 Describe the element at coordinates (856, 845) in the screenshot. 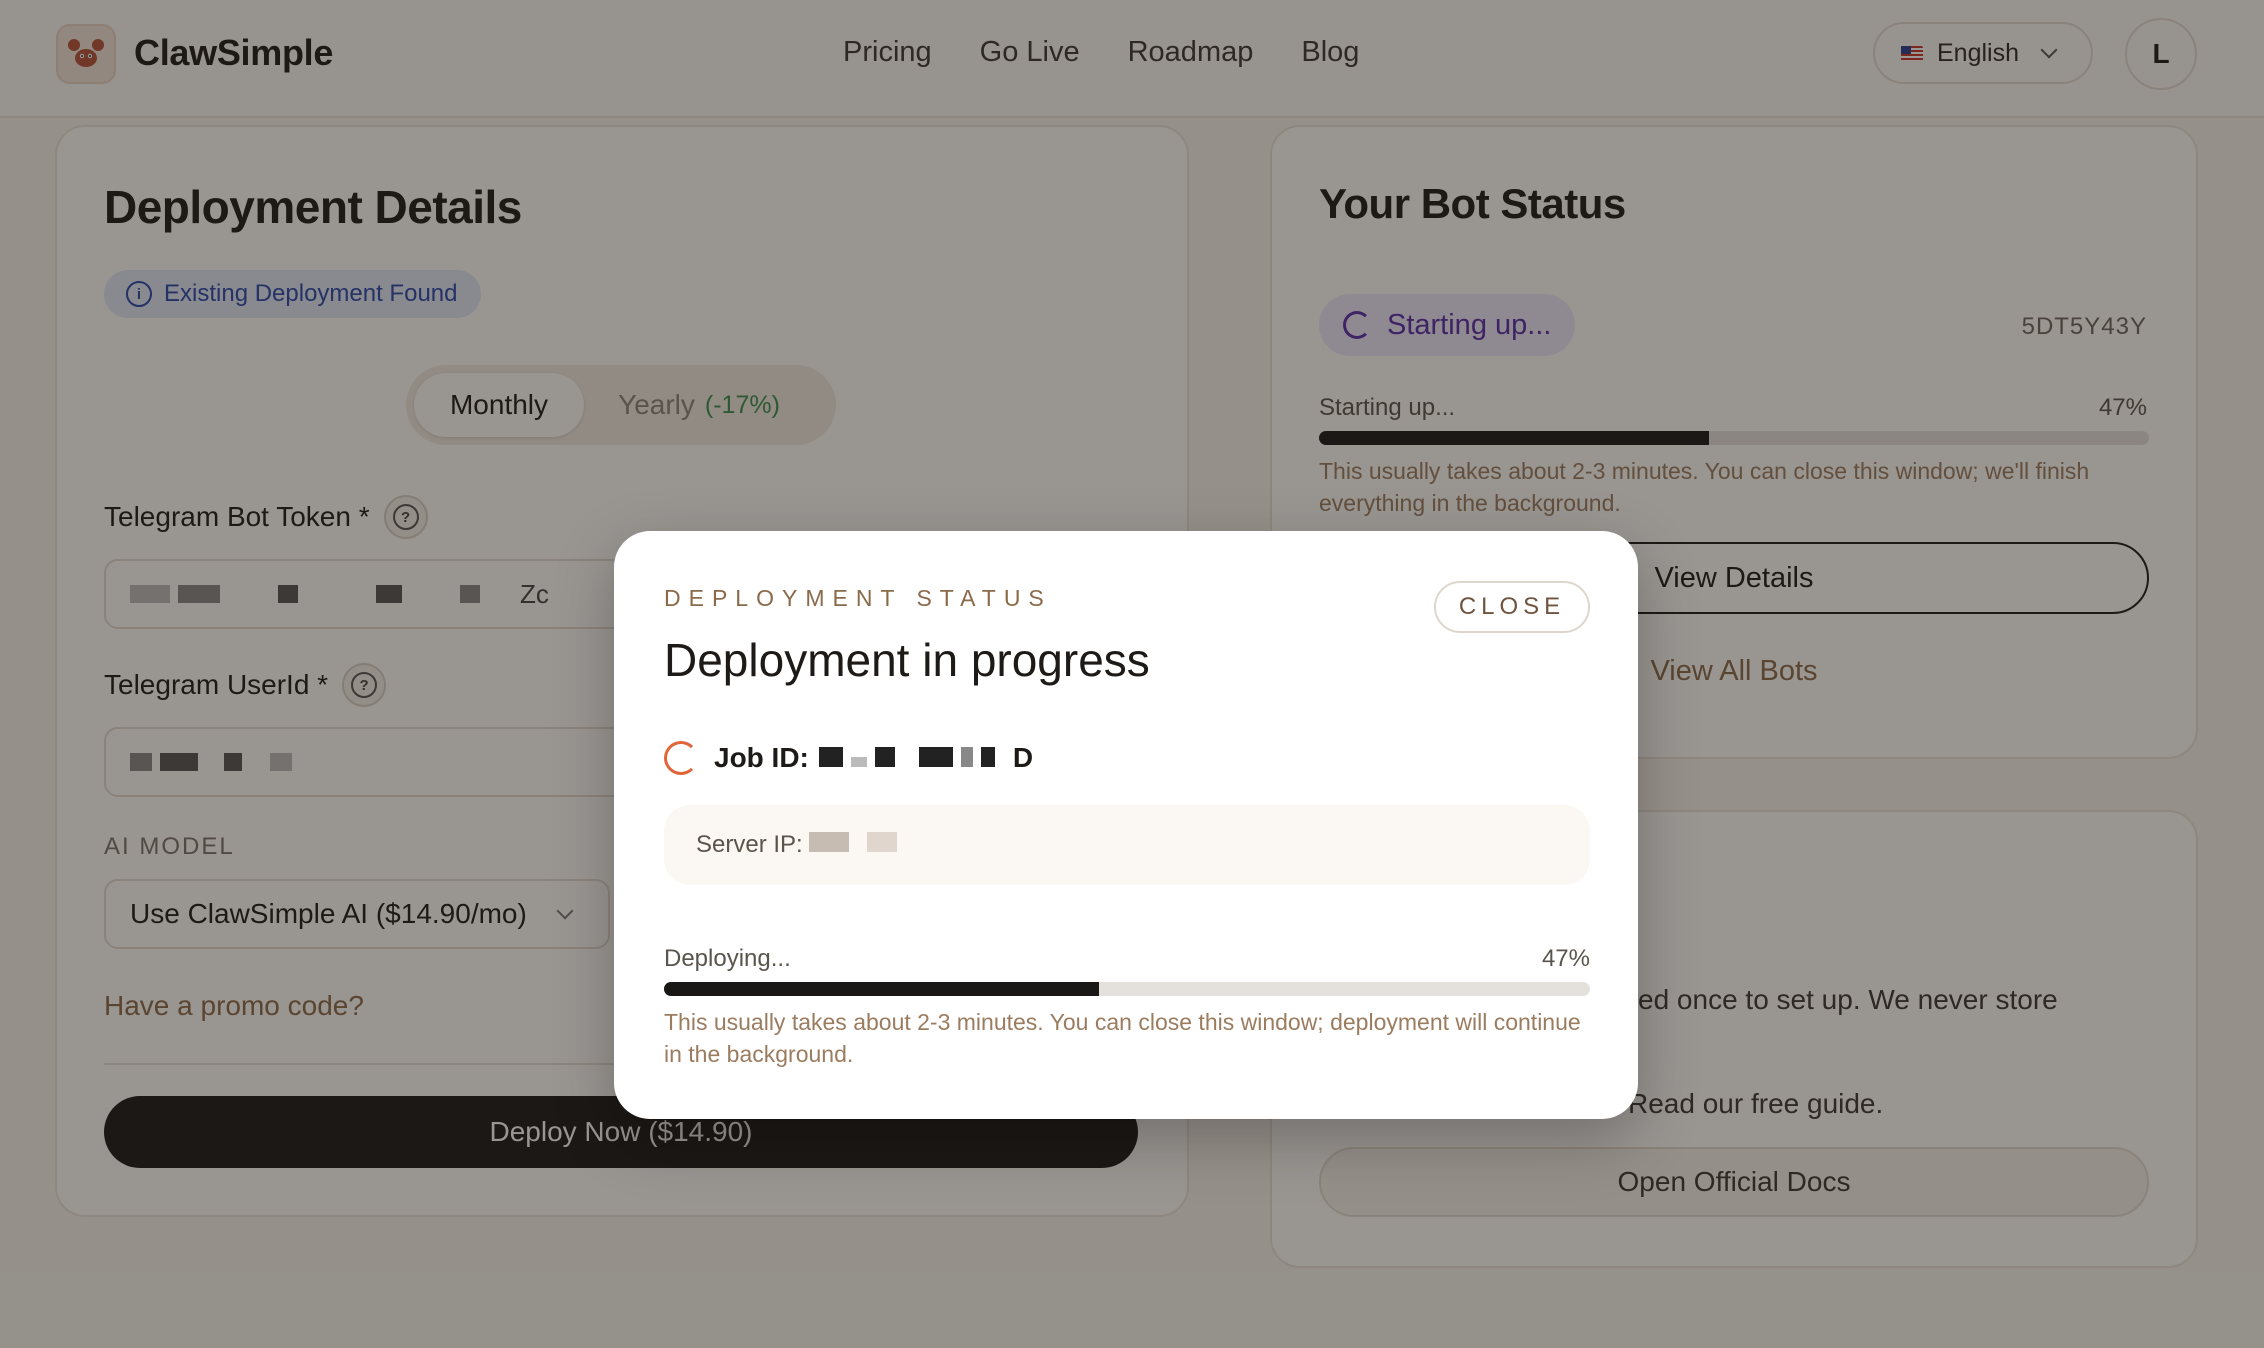

I see `server-ip-redacted` at that location.